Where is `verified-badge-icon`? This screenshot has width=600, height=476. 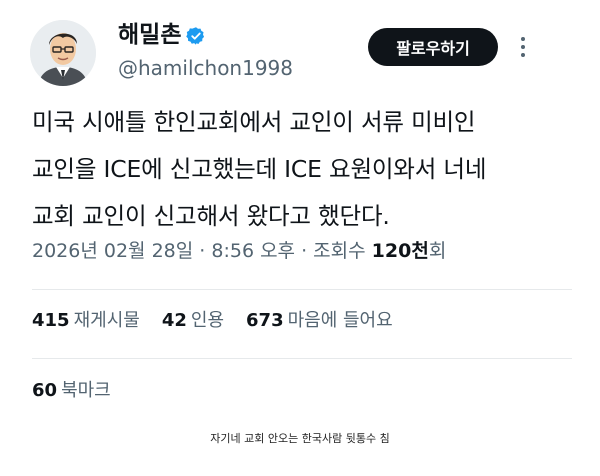 verified-badge-icon is located at coordinates (195, 36).